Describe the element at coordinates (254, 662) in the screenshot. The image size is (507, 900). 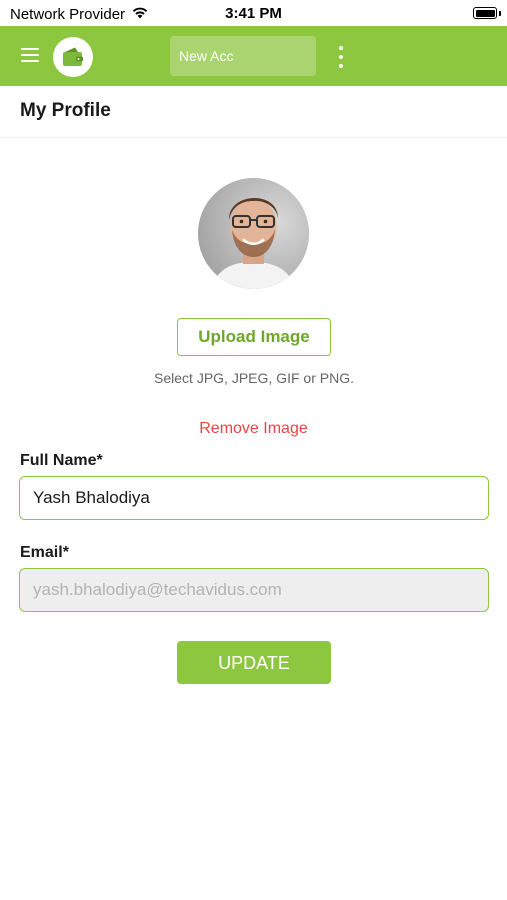
I see `update-button: UPDATE` at that location.